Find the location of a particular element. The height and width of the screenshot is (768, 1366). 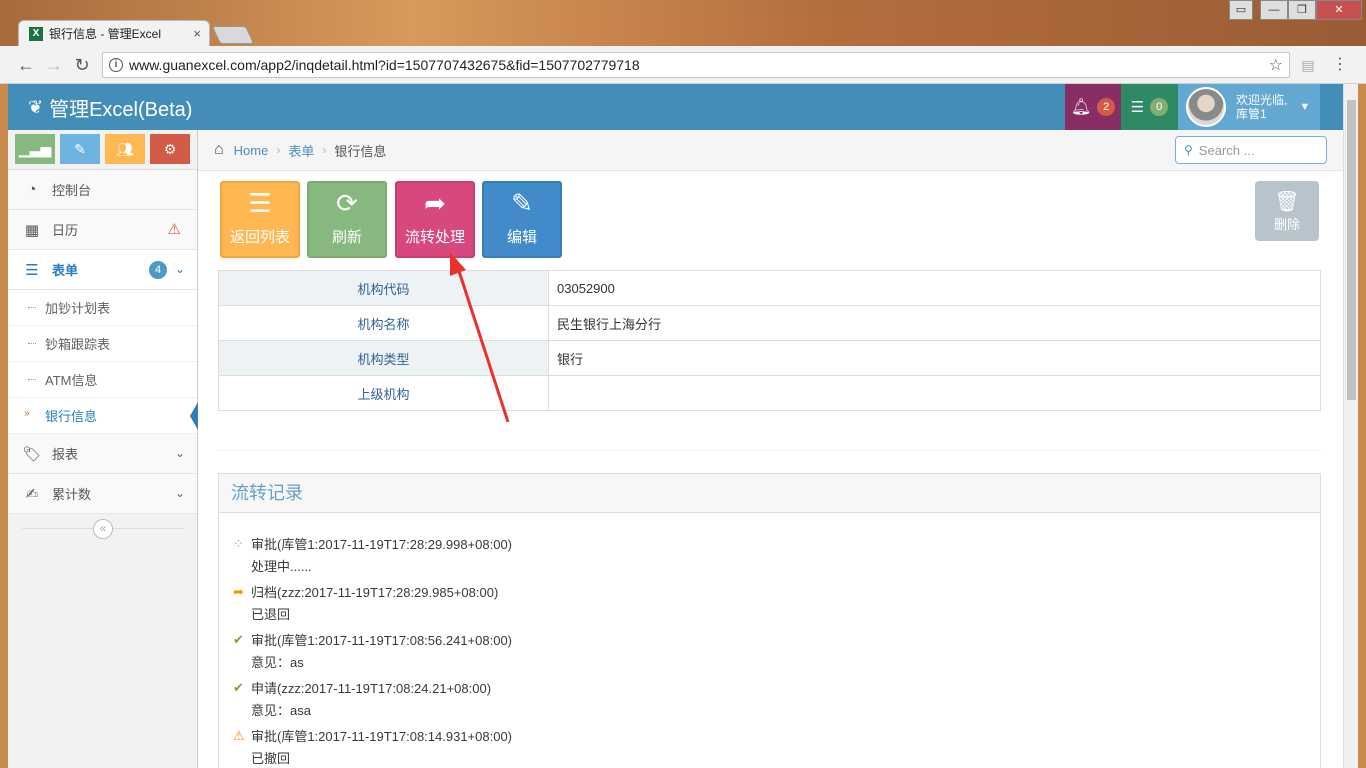

reload-icon: ↻ is located at coordinates (82, 65).